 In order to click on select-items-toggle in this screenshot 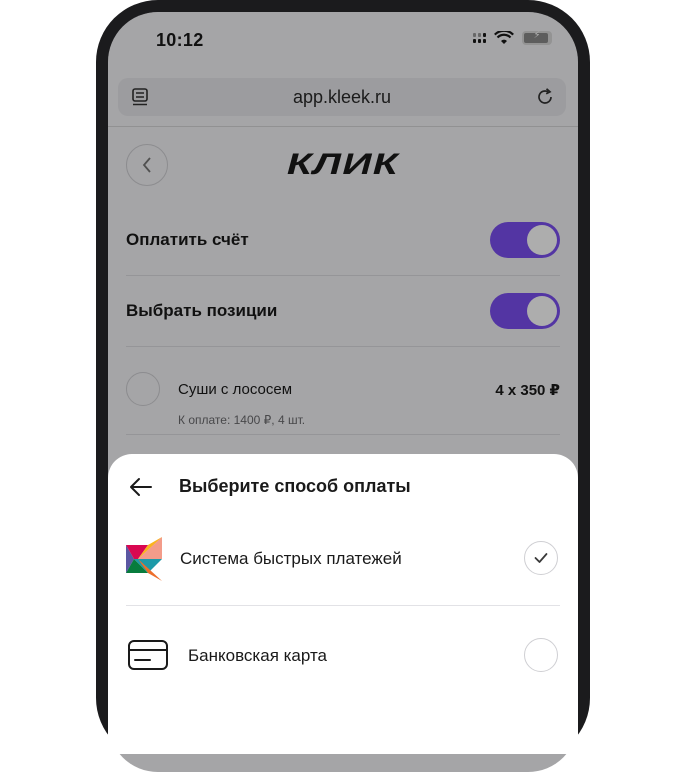, I will do `click(525, 311)`.